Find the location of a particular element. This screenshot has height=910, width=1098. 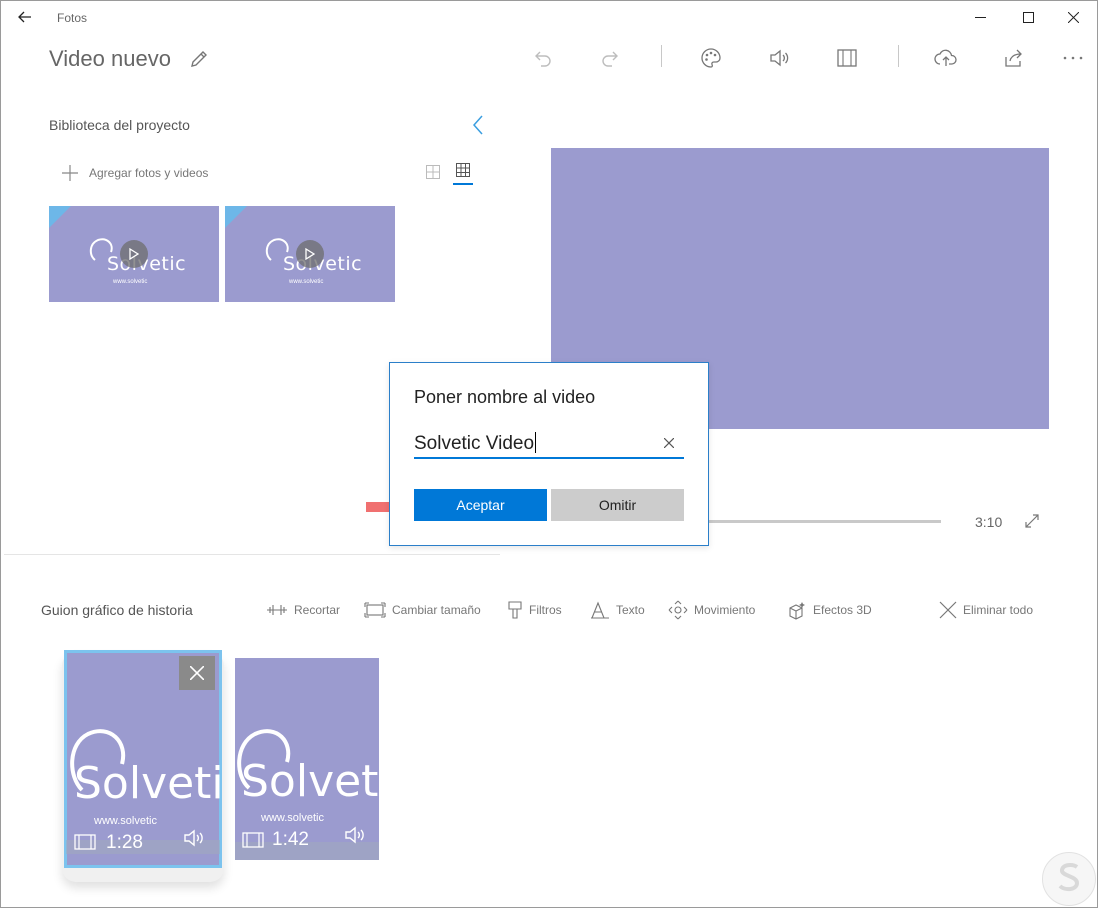

playback-progress-bar is located at coordinates (823, 521).